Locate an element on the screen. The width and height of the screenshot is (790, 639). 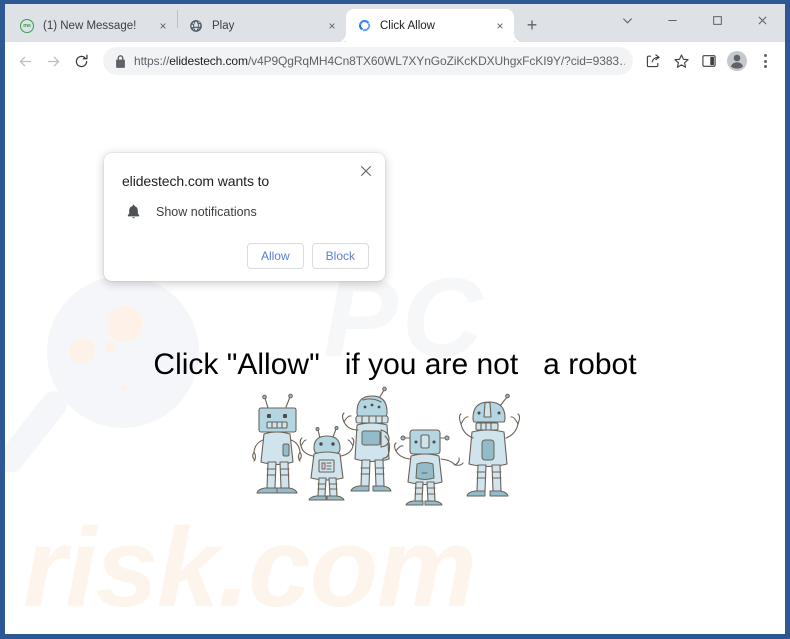
maximize-icon is located at coordinates (717, 20).